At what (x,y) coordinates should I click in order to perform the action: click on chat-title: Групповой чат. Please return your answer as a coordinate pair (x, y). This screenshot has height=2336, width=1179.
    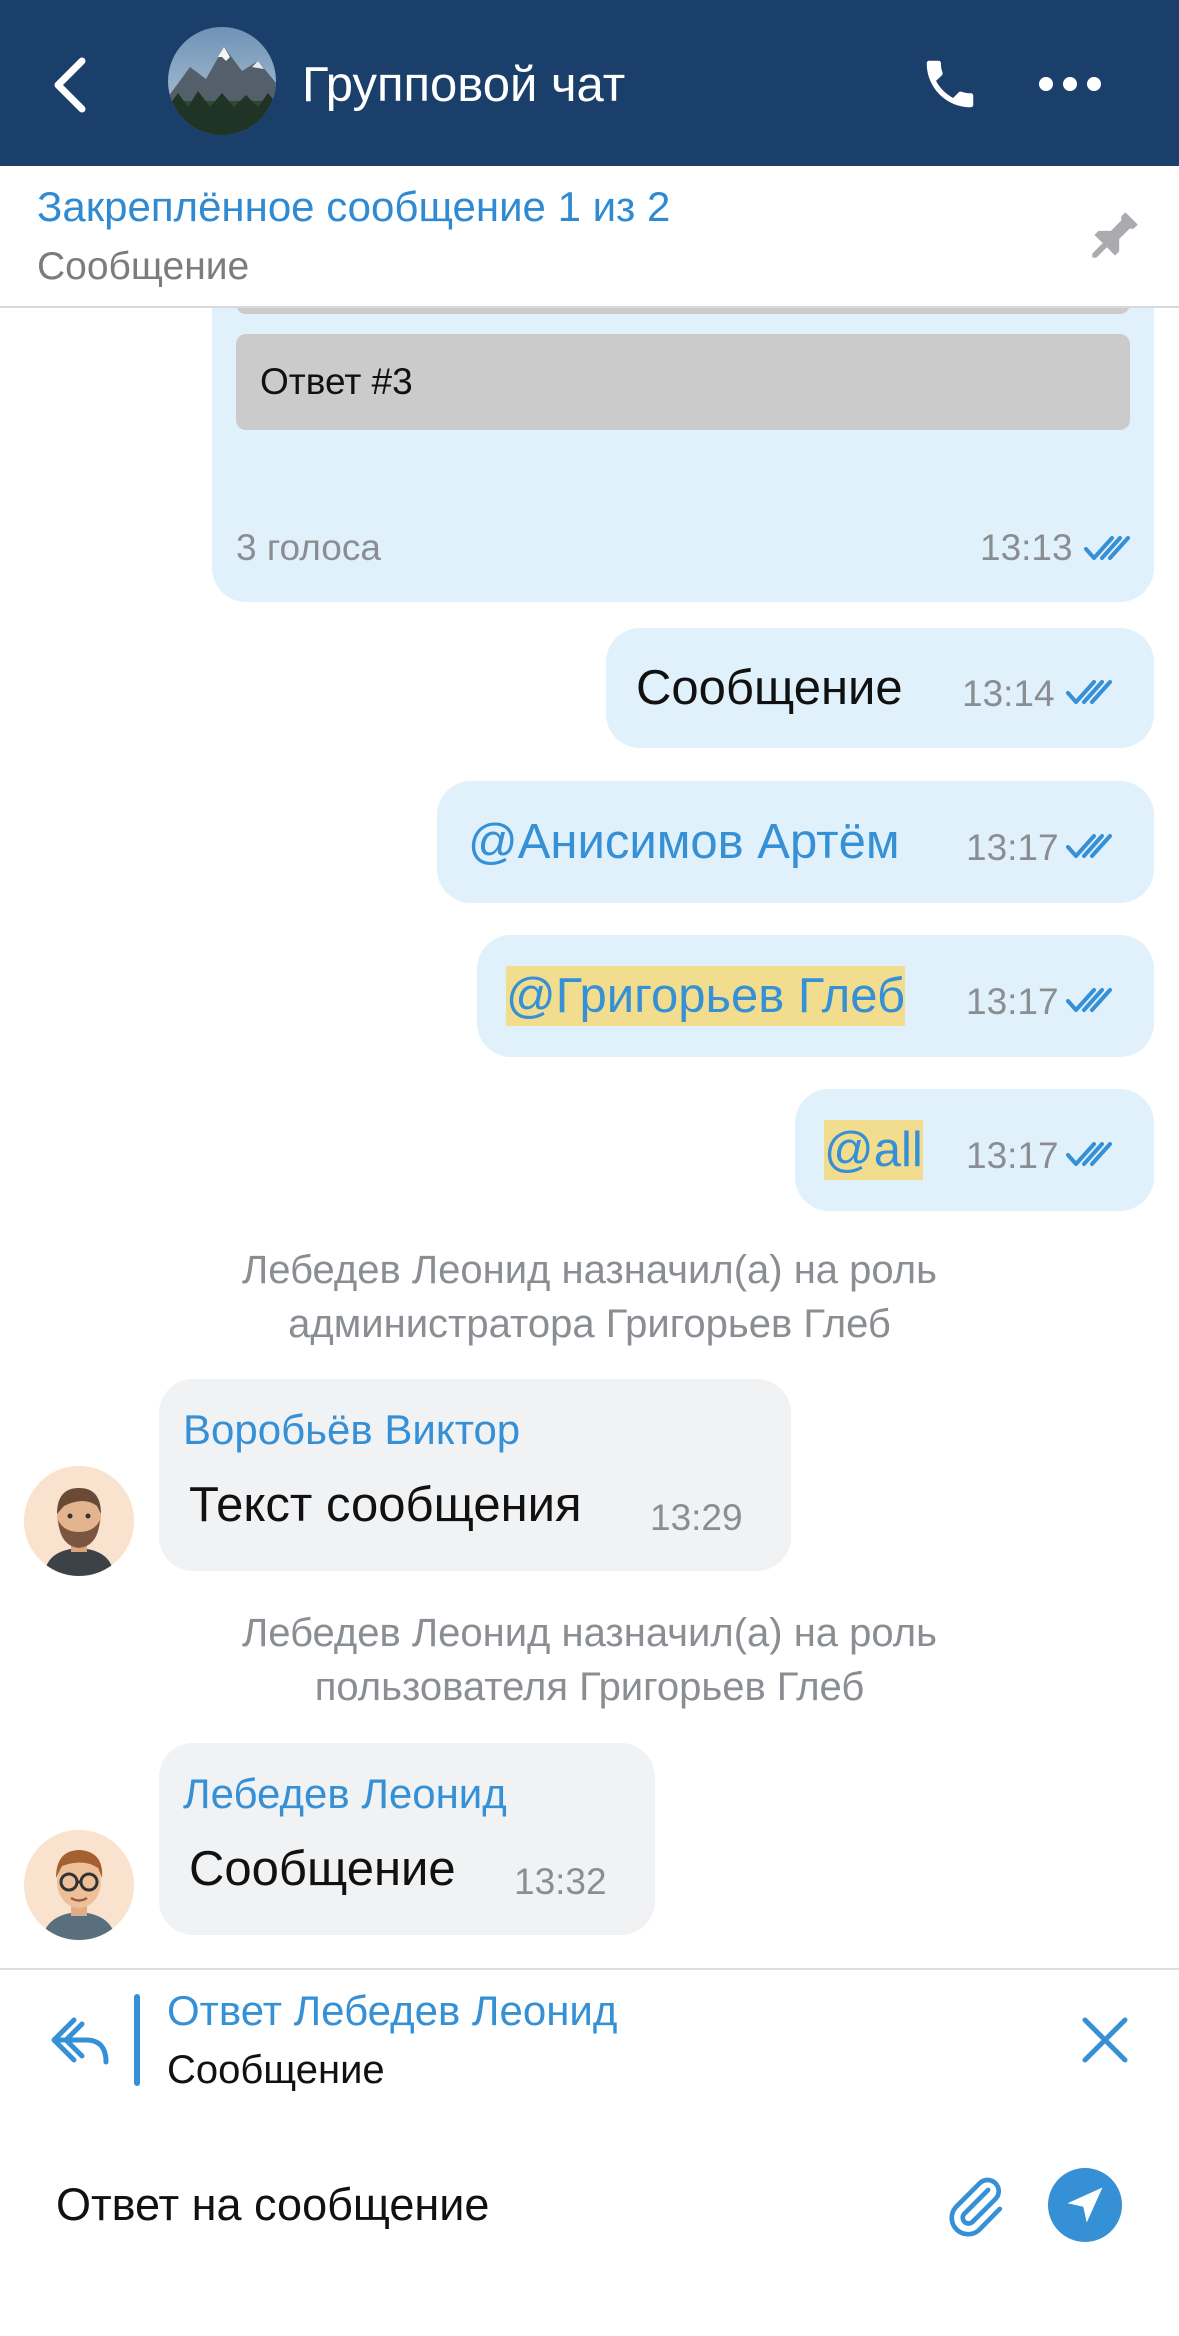
    Looking at the image, I should click on (463, 85).